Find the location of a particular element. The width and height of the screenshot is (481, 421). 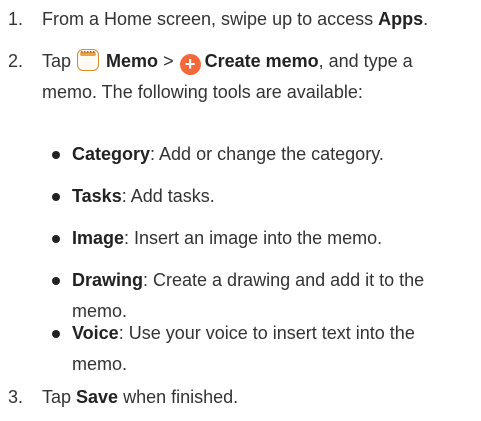

tool-desc: : Add or change the category. is located at coordinates (267, 154).